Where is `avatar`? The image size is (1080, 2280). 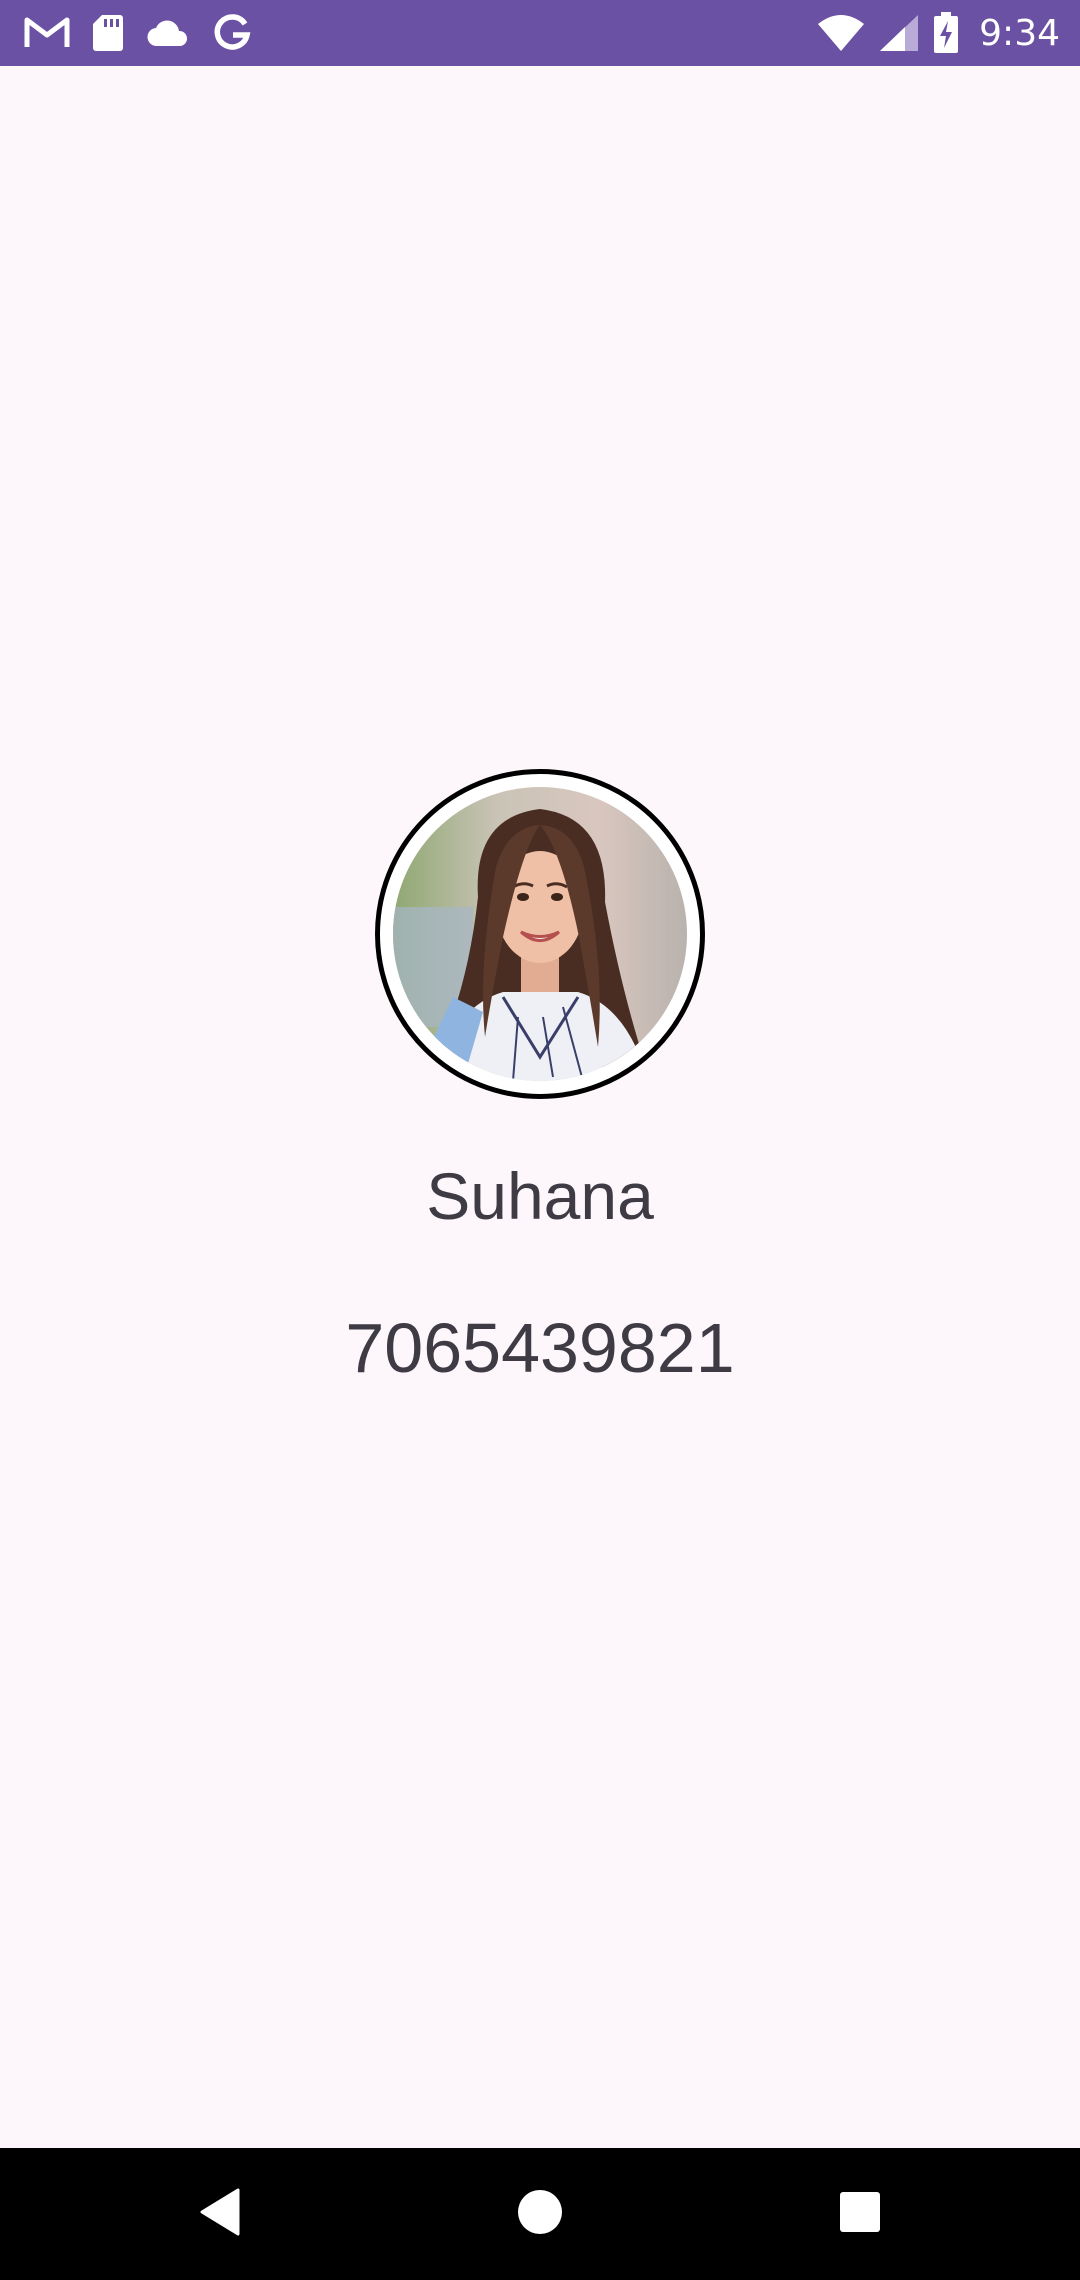
avatar is located at coordinates (540, 934).